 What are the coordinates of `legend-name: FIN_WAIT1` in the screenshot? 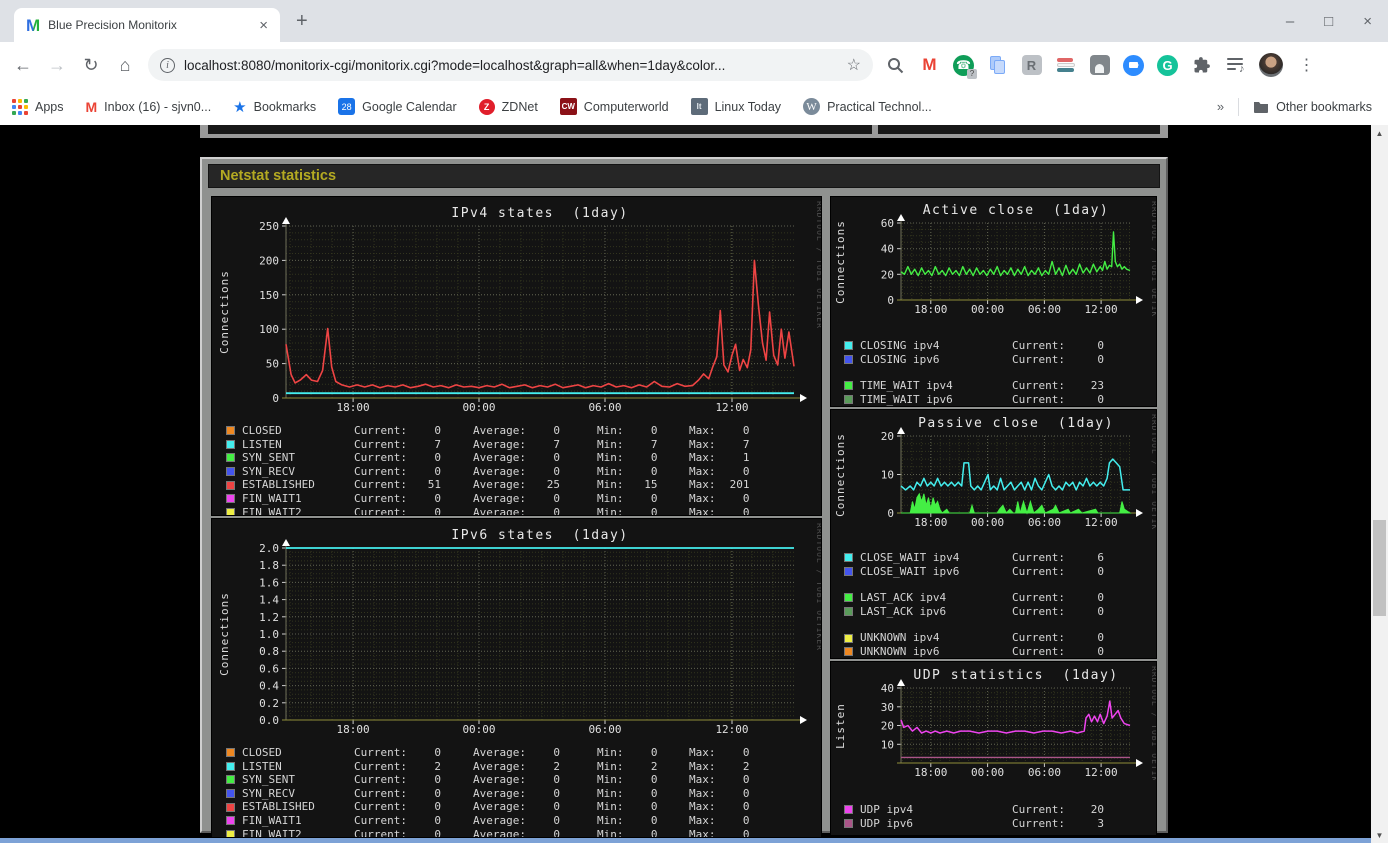 It's located at (272, 498).